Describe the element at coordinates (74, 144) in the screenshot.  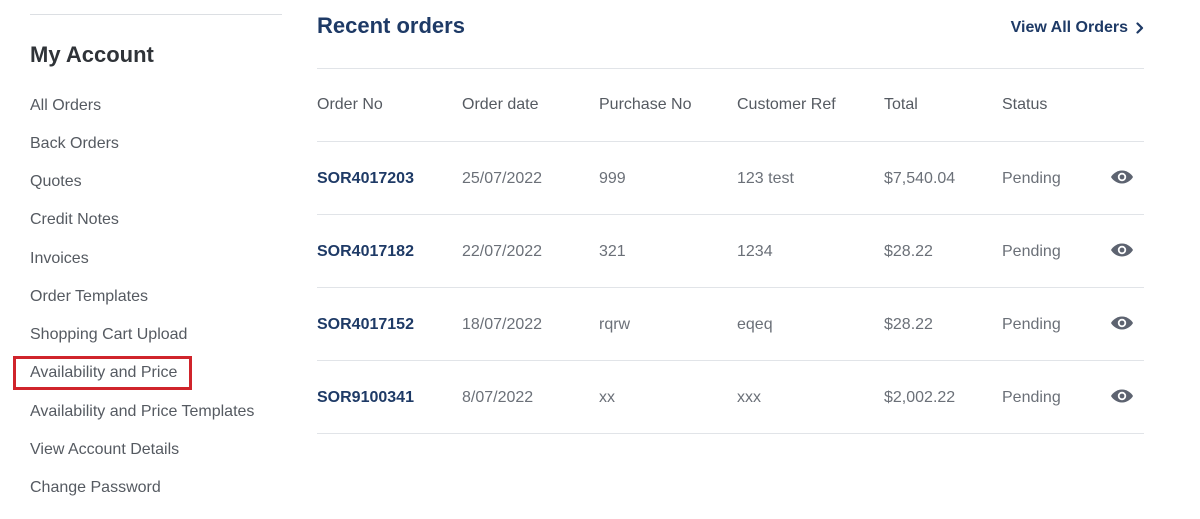
I see `sidebar-item-back-orders: Back Orders` at that location.